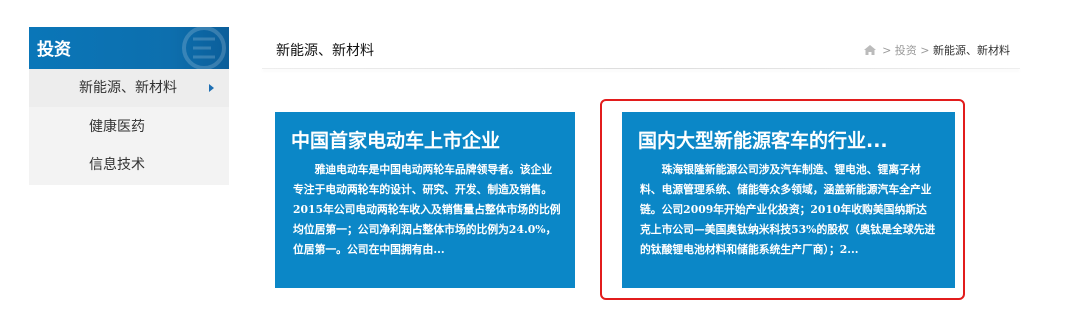 The height and width of the screenshot is (325, 1080). What do you see at coordinates (641, 68) in the screenshot?
I see `header-divider` at bounding box center [641, 68].